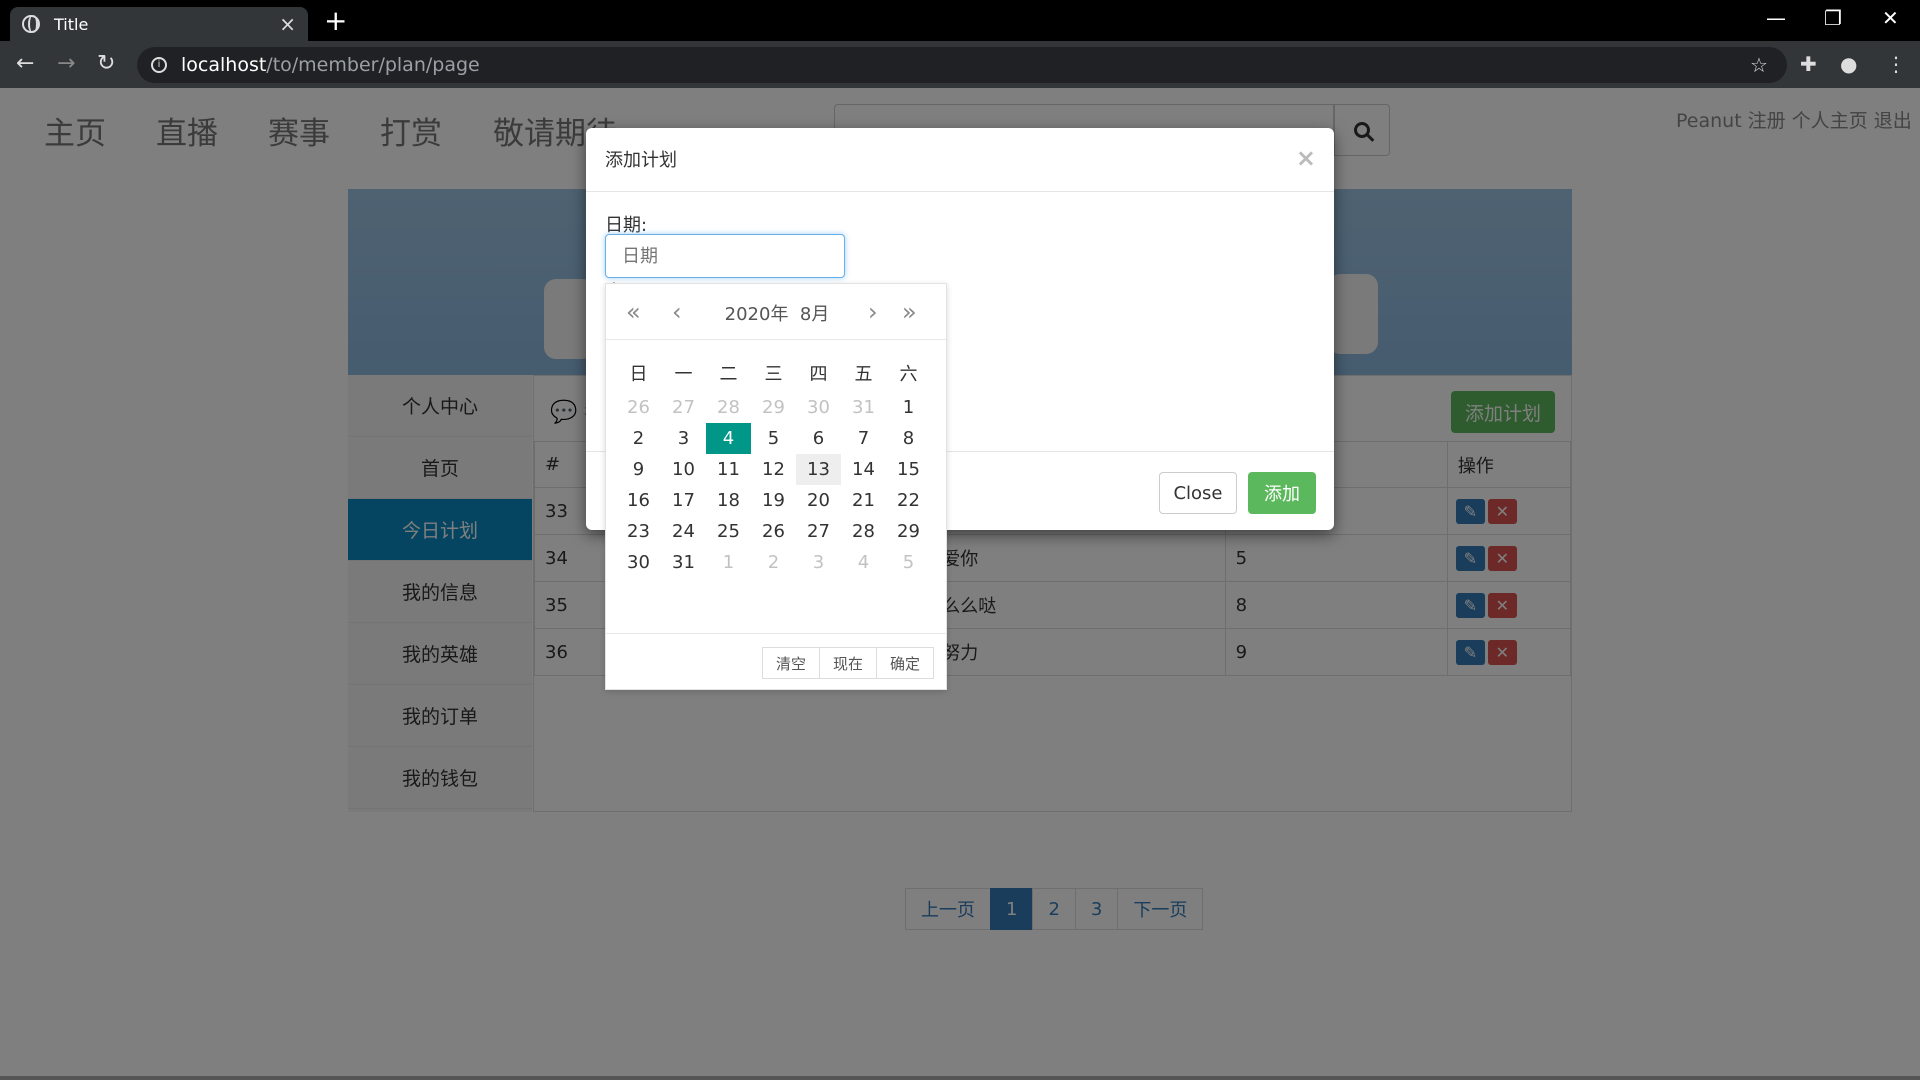 This screenshot has height=1080, width=1920. I want to click on extensions-icon: ✚, so click(1808, 64).